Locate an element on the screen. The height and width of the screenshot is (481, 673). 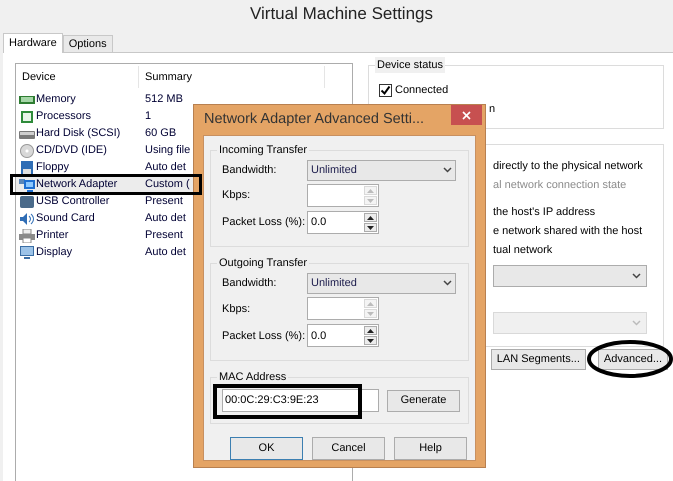
device-name: Printer is located at coordinates (52, 236).